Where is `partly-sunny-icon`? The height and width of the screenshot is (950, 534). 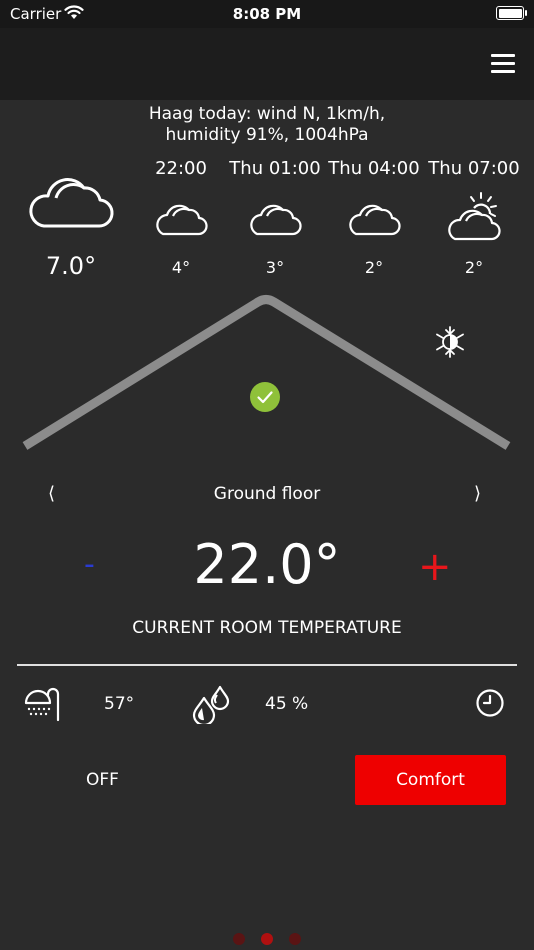
partly-sunny-icon is located at coordinates (474, 217).